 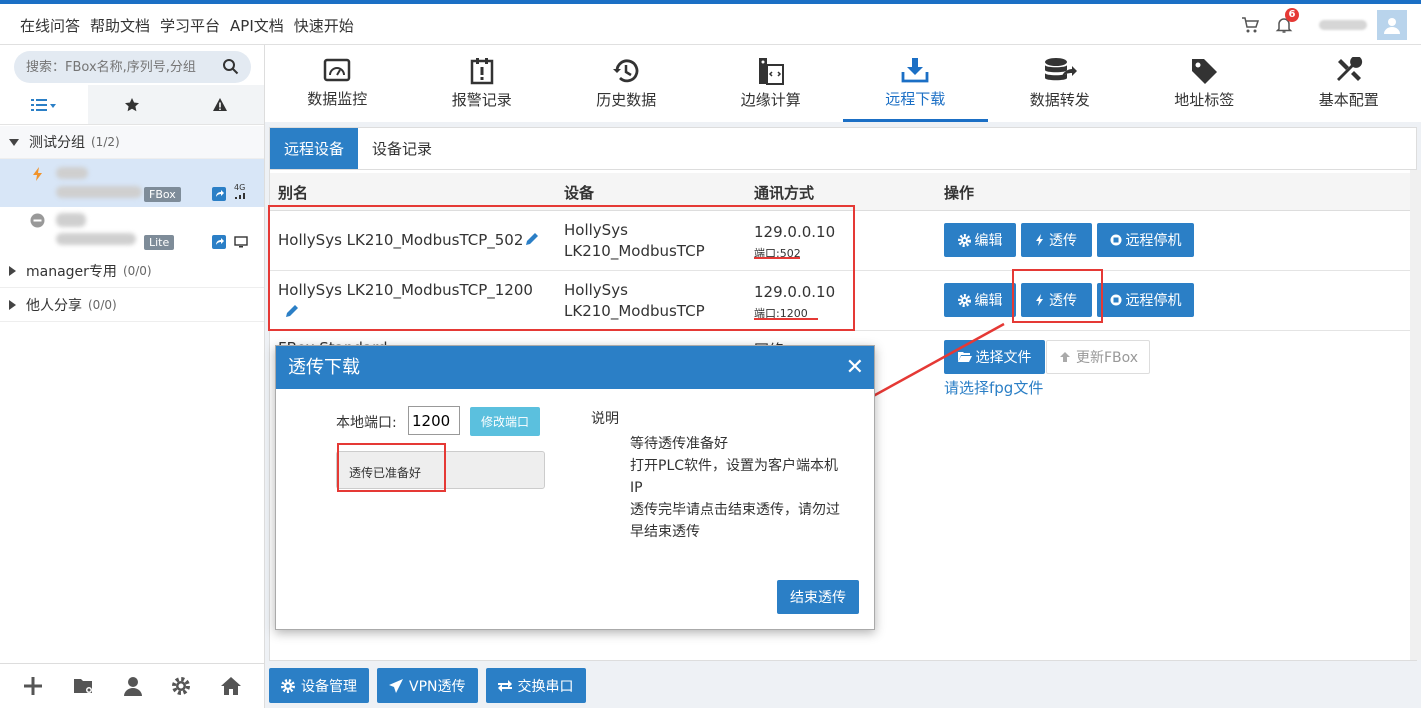 I want to click on search-icon, so click(x=230, y=66).